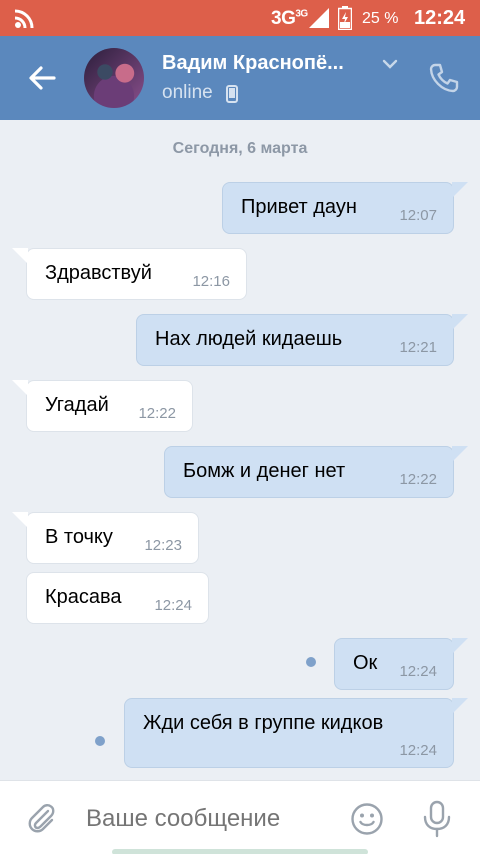 The image size is (480, 854). What do you see at coordinates (263, 723) in the screenshot?
I see `message-text: Жди себя в группе кидков` at bounding box center [263, 723].